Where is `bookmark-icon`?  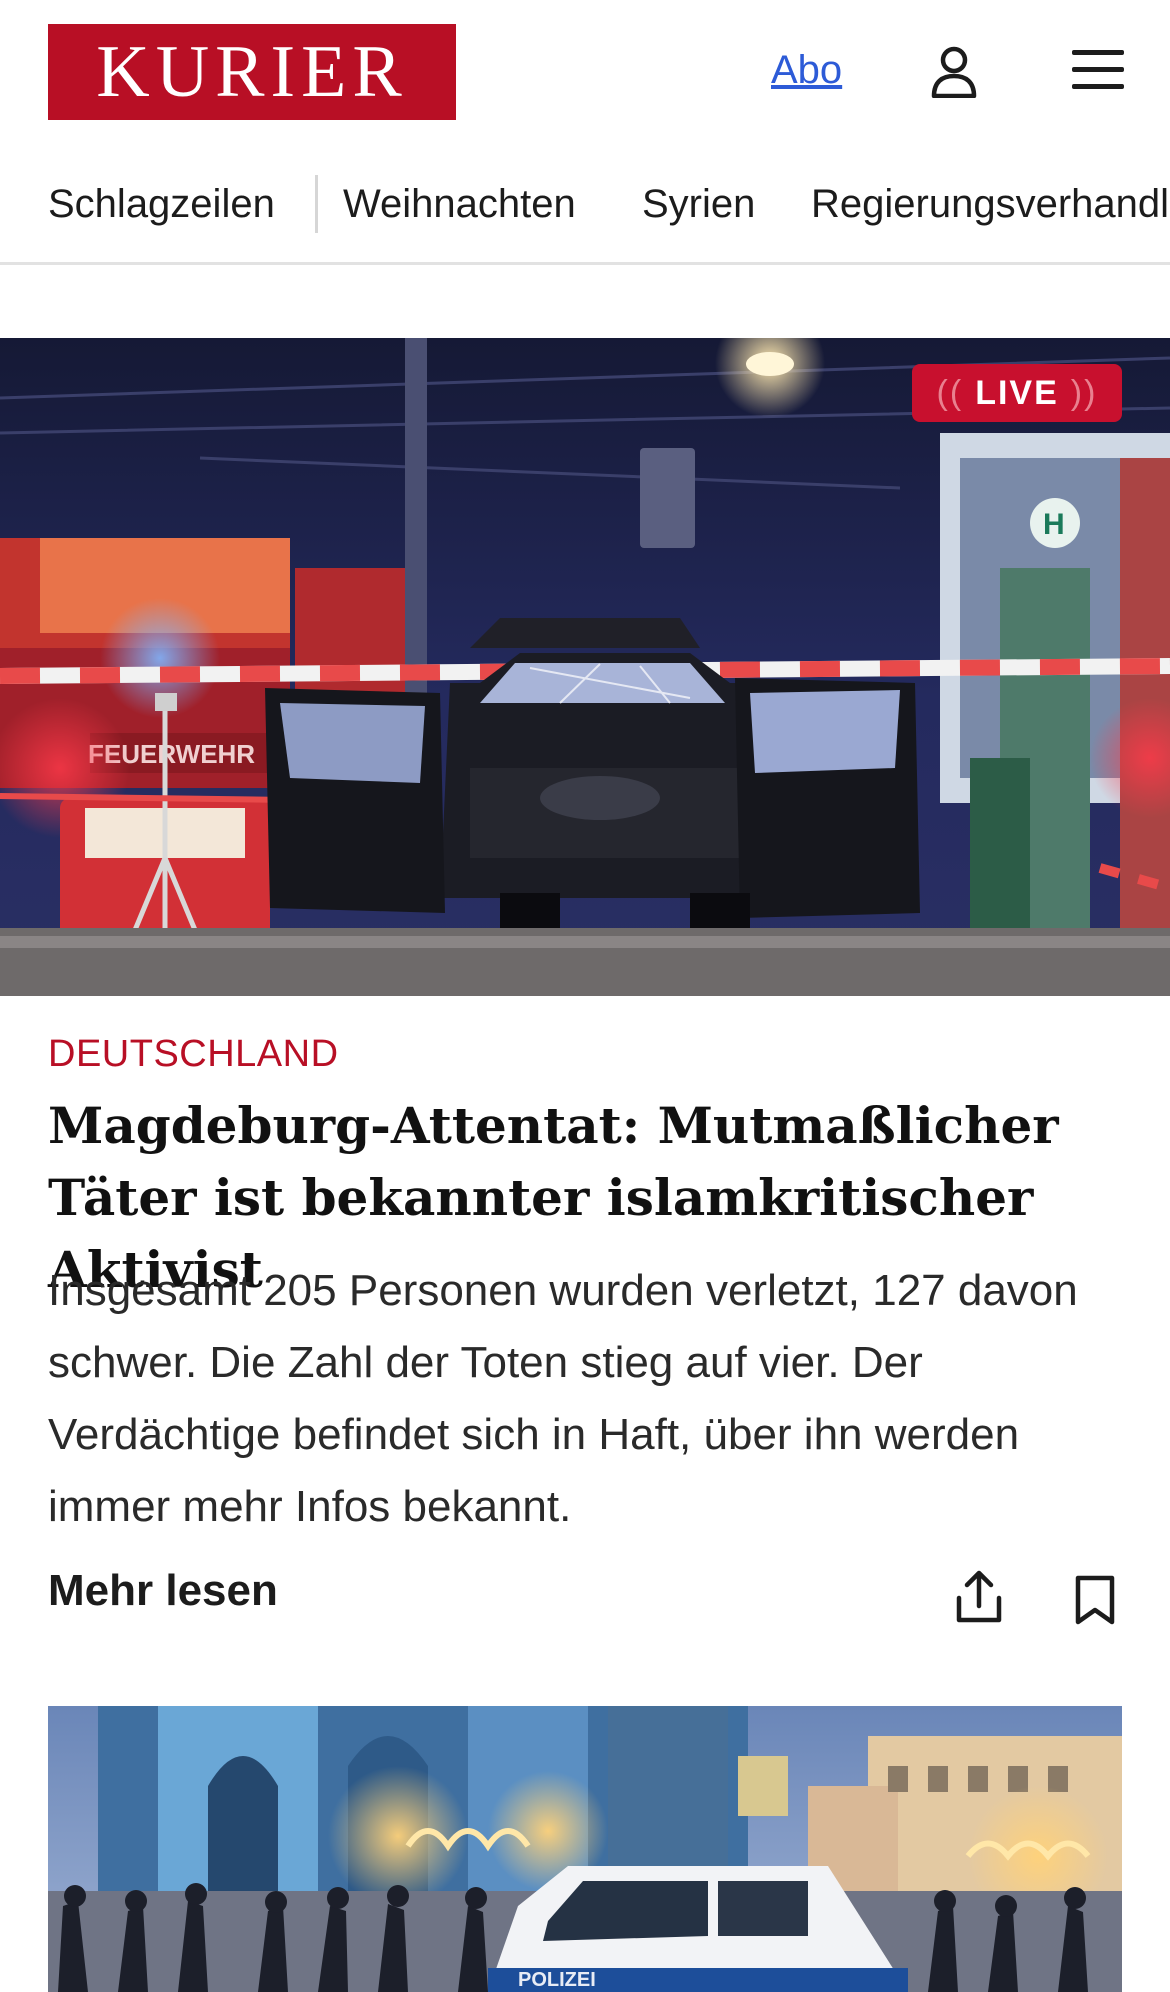 bookmark-icon is located at coordinates (1095, 1600).